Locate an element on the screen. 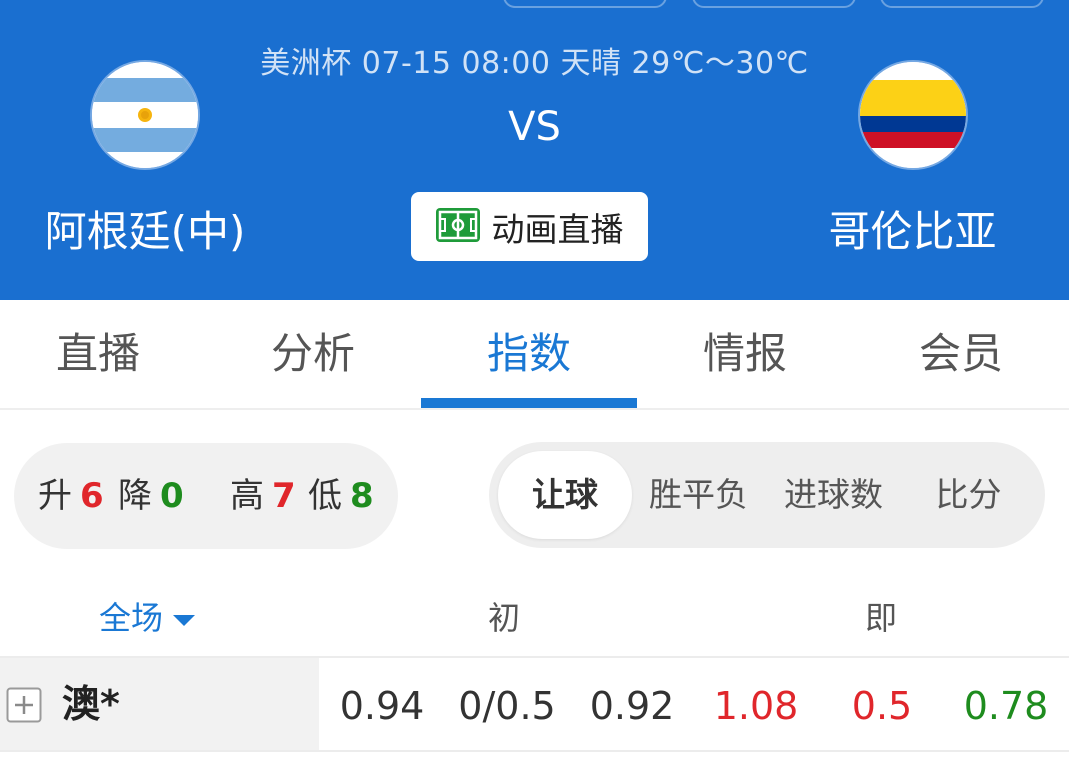  stat-up-value: 6 is located at coordinates (92, 496).